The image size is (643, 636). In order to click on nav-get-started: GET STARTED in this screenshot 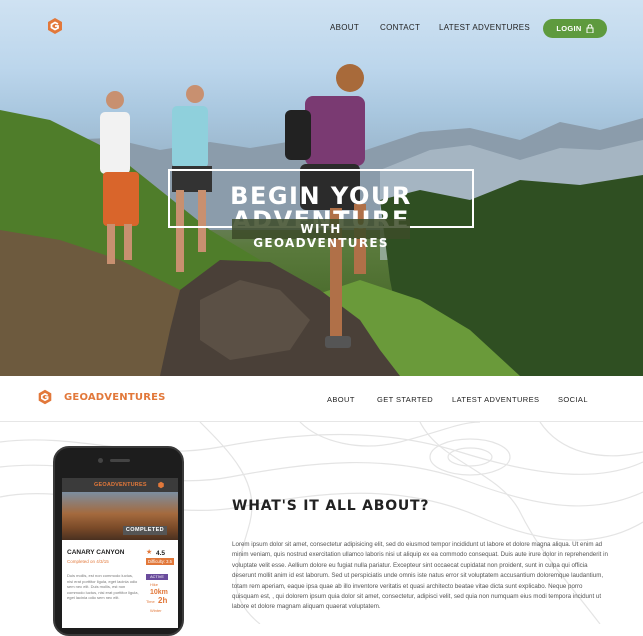, I will do `click(405, 399)`.